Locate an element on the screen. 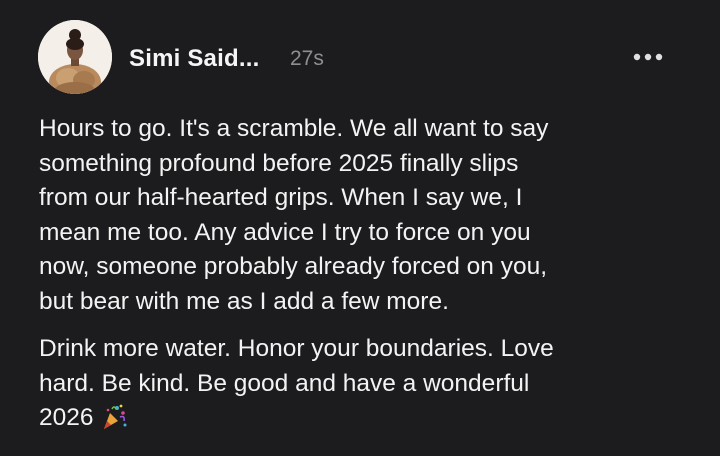 This screenshot has width=720, height=456. post-timestamp: 27s is located at coordinates (307, 58).